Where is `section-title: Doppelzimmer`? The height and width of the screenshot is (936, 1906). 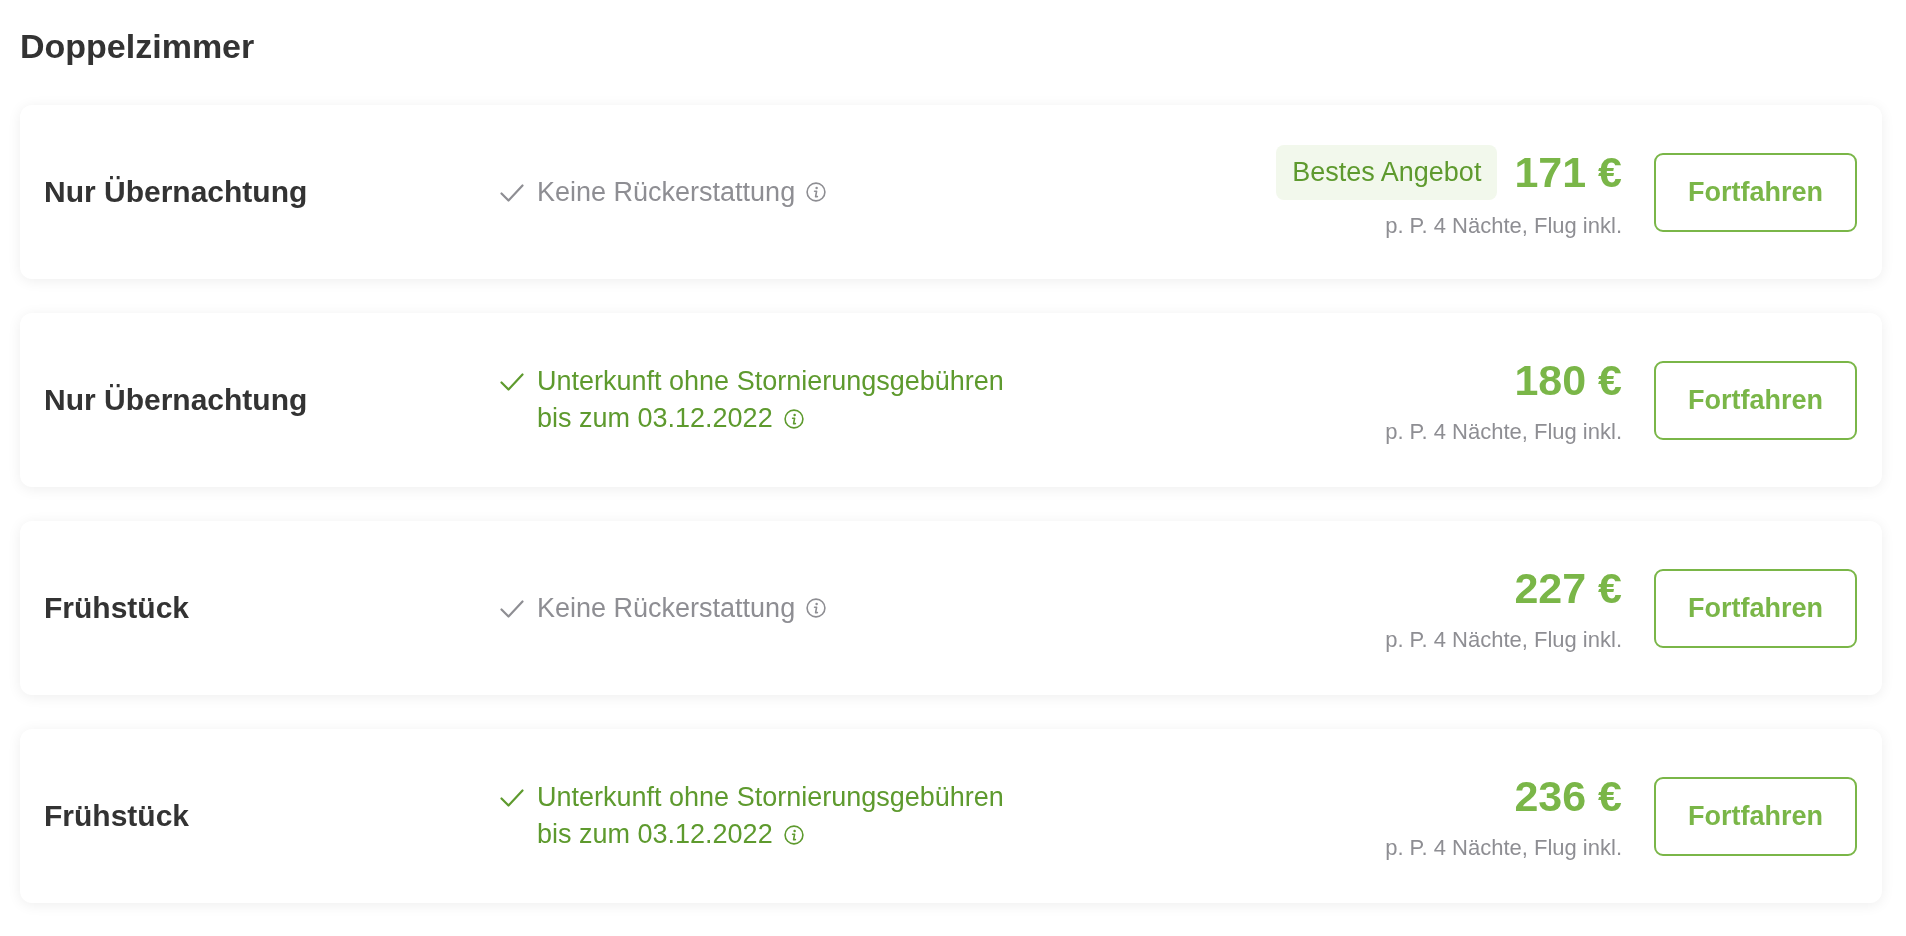 section-title: Doppelzimmer is located at coordinates (138, 46).